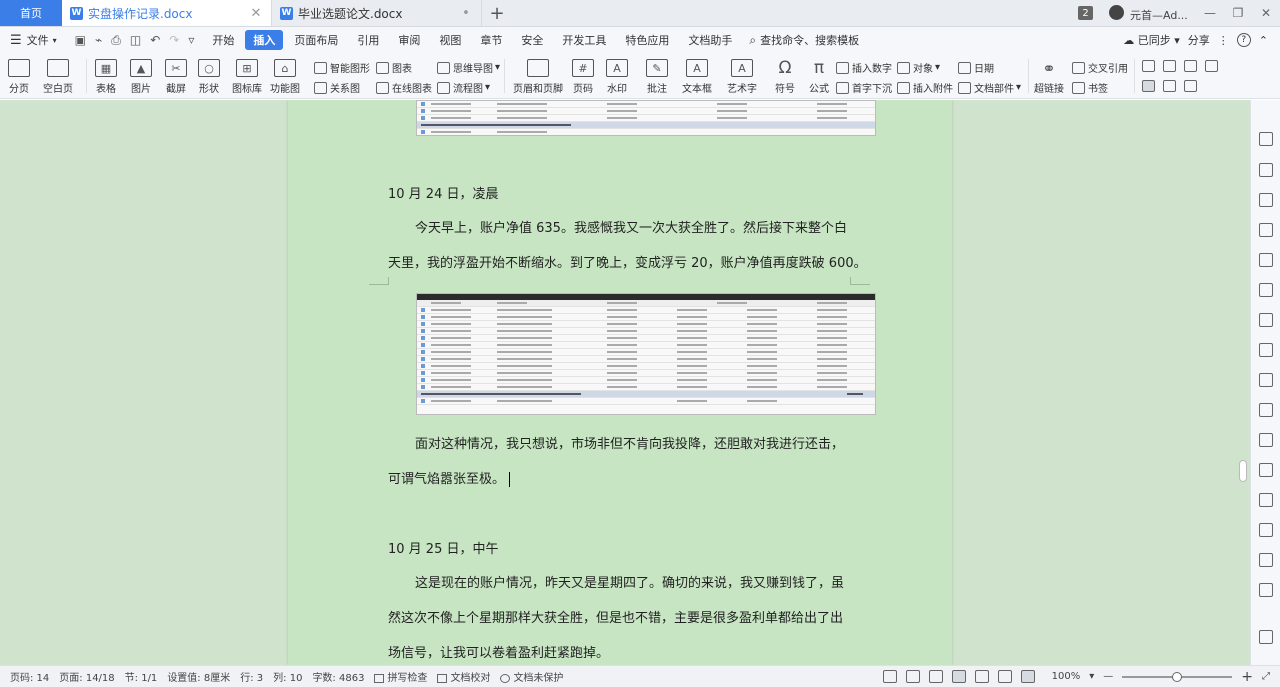 This screenshot has width=1280, height=687. I want to click on translate-icon, so click(1266, 440).